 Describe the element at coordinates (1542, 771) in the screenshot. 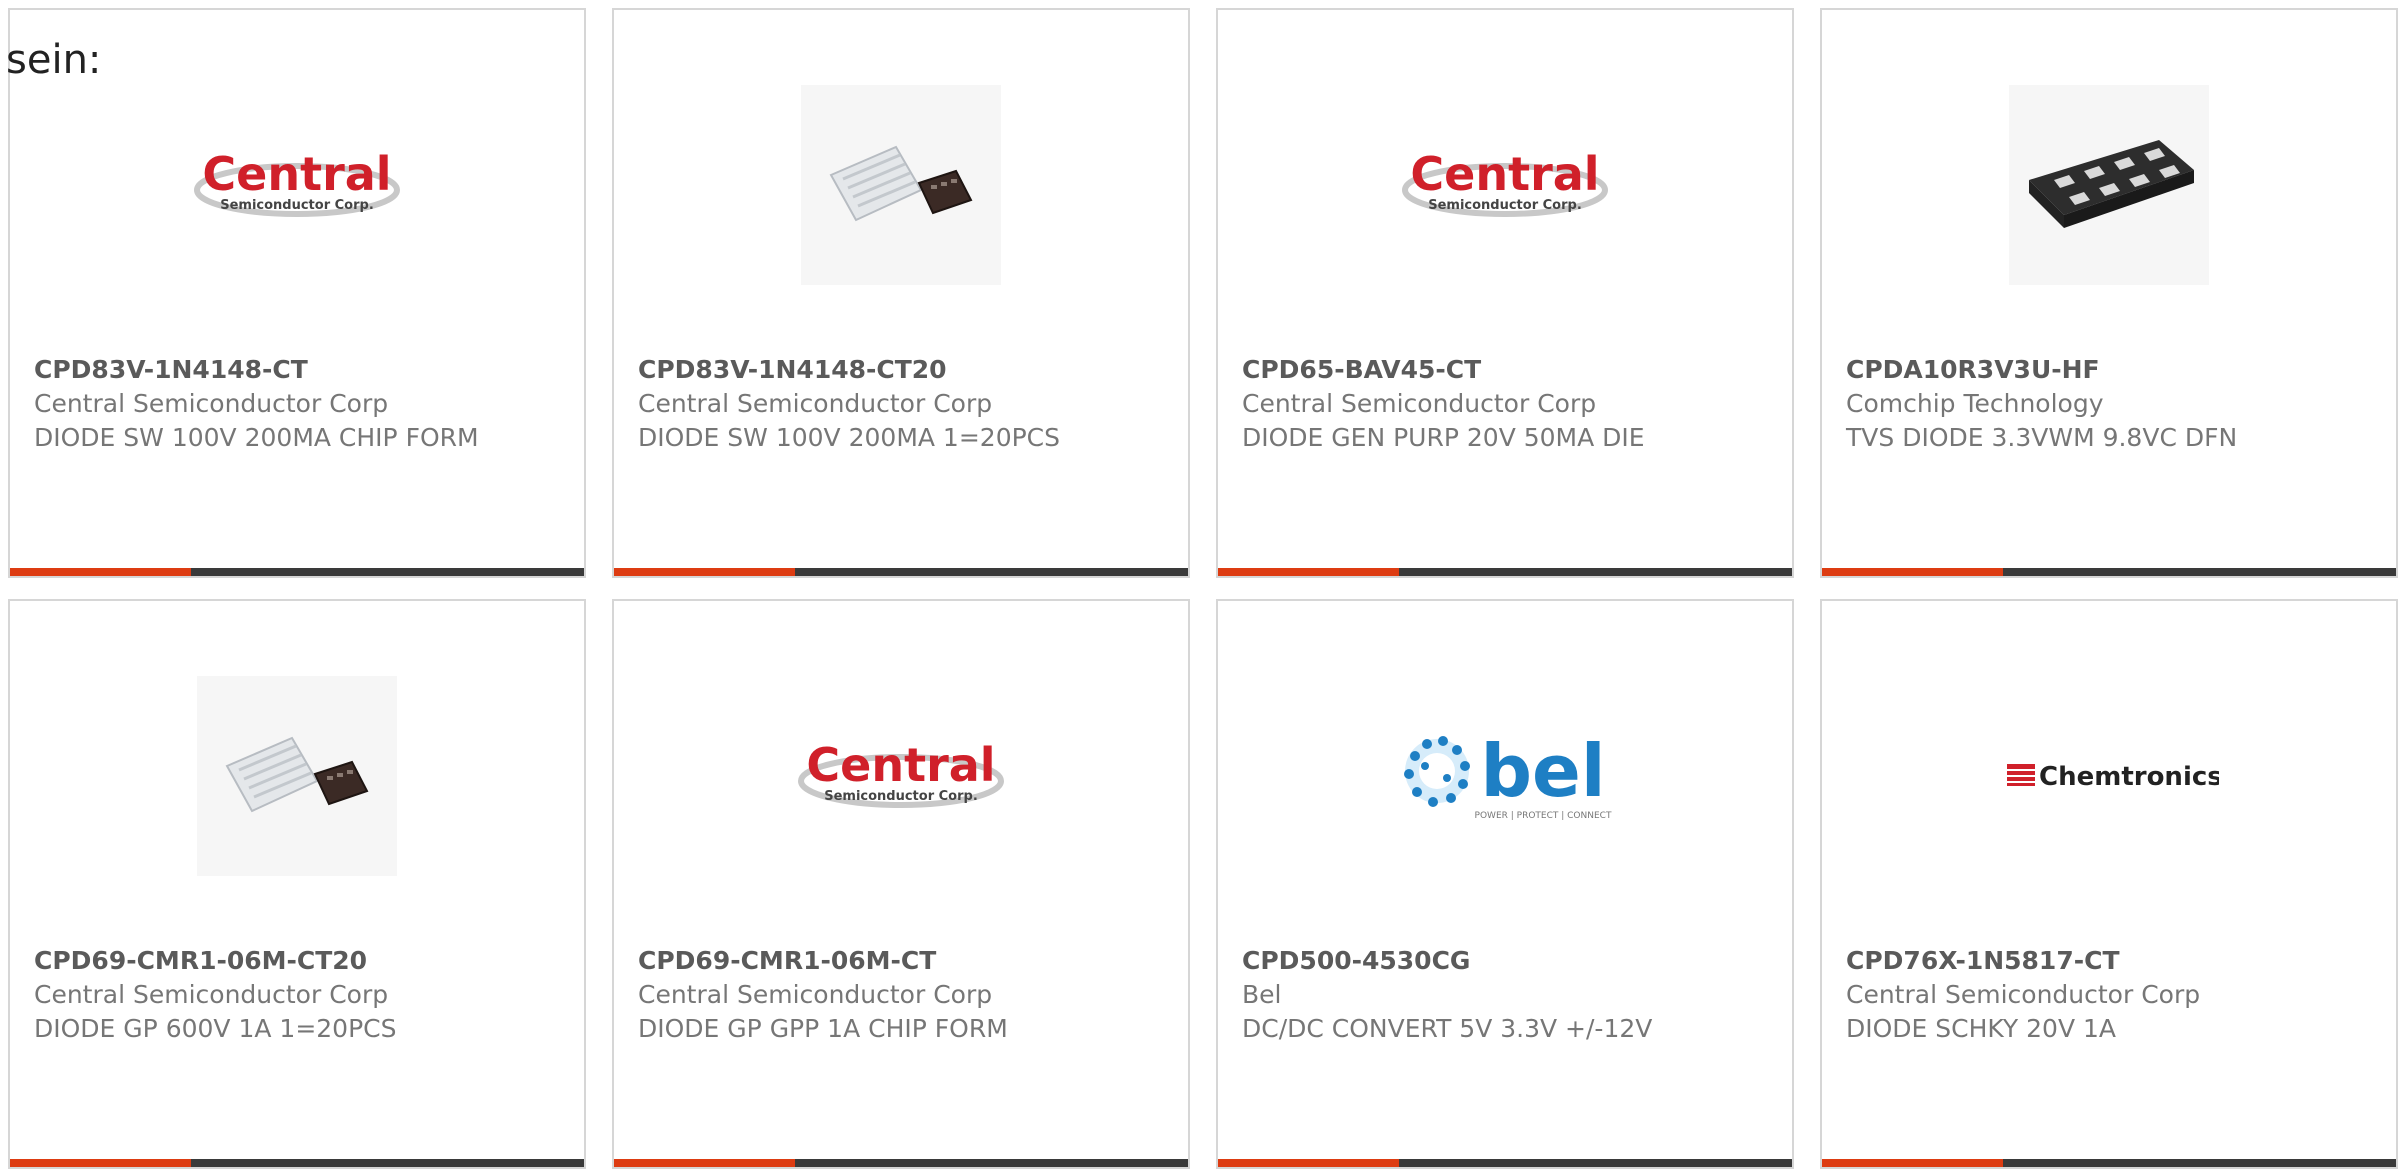

I see `logo-wordmark: bel` at that location.